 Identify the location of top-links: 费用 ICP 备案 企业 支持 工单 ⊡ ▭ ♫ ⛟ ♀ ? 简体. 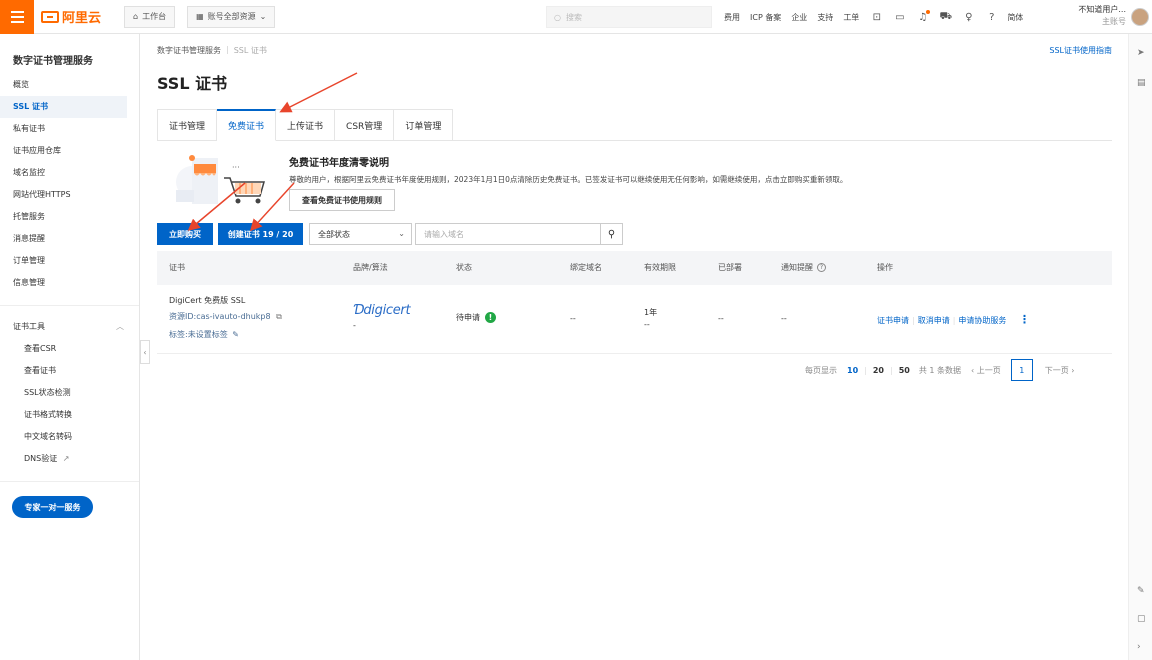
(873, 17).